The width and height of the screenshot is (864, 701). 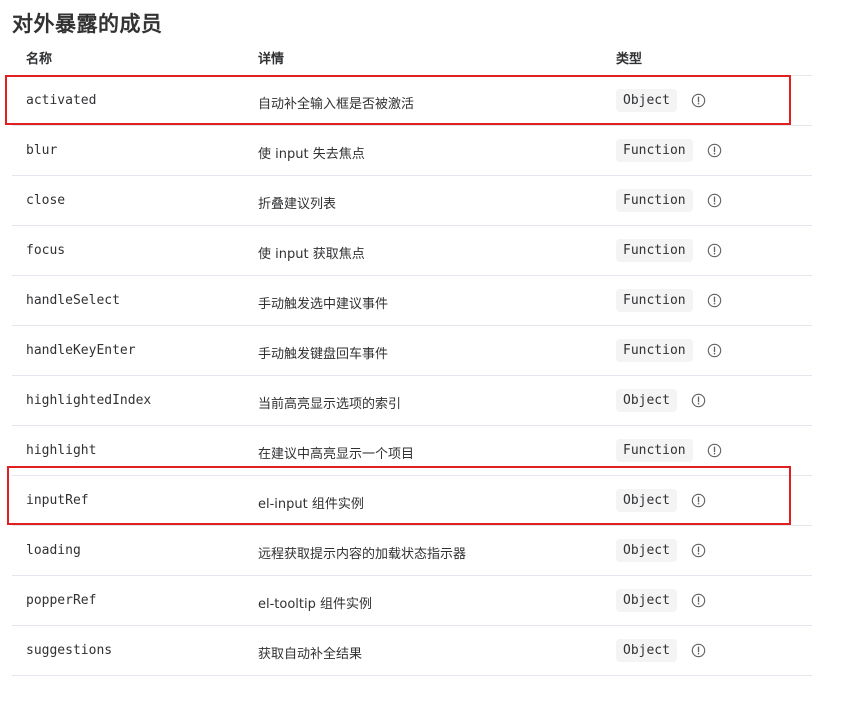 What do you see at coordinates (336, 454) in the screenshot?
I see `member-description: 在建议中高亮显示一个项目` at bounding box center [336, 454].